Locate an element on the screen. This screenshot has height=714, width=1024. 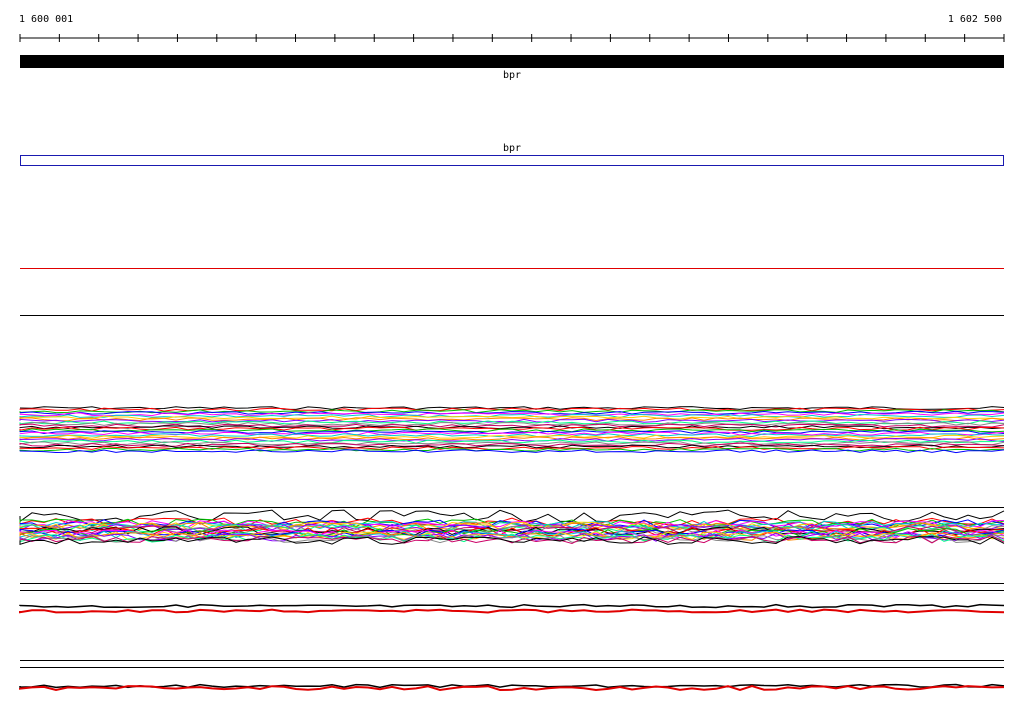
feature-box-bpr is located at coordinates (512, 160).